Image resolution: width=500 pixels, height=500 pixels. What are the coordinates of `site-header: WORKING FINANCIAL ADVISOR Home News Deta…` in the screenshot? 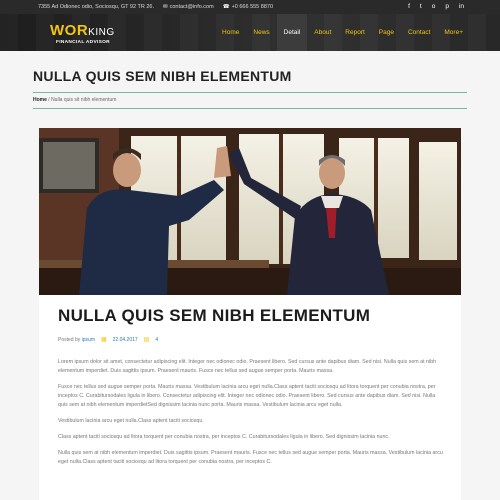 It's located at (250, 32).